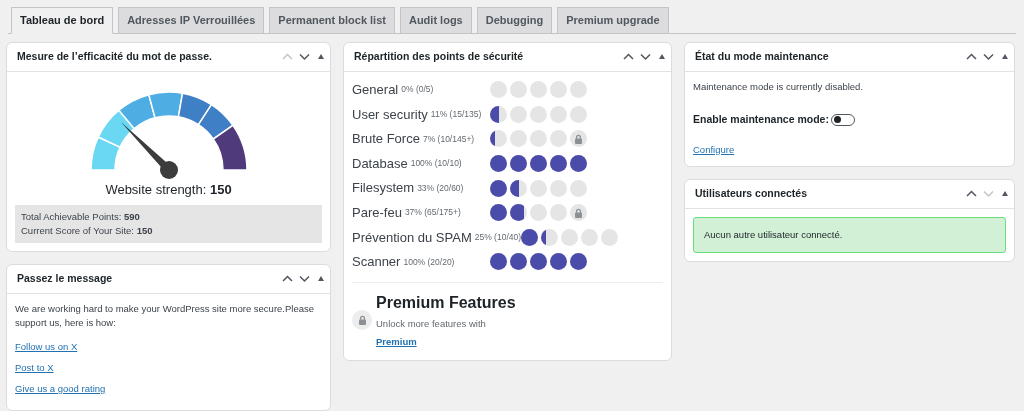  I want to click on status-text: Maintenance mode is currently disabled., so click(779, 86).